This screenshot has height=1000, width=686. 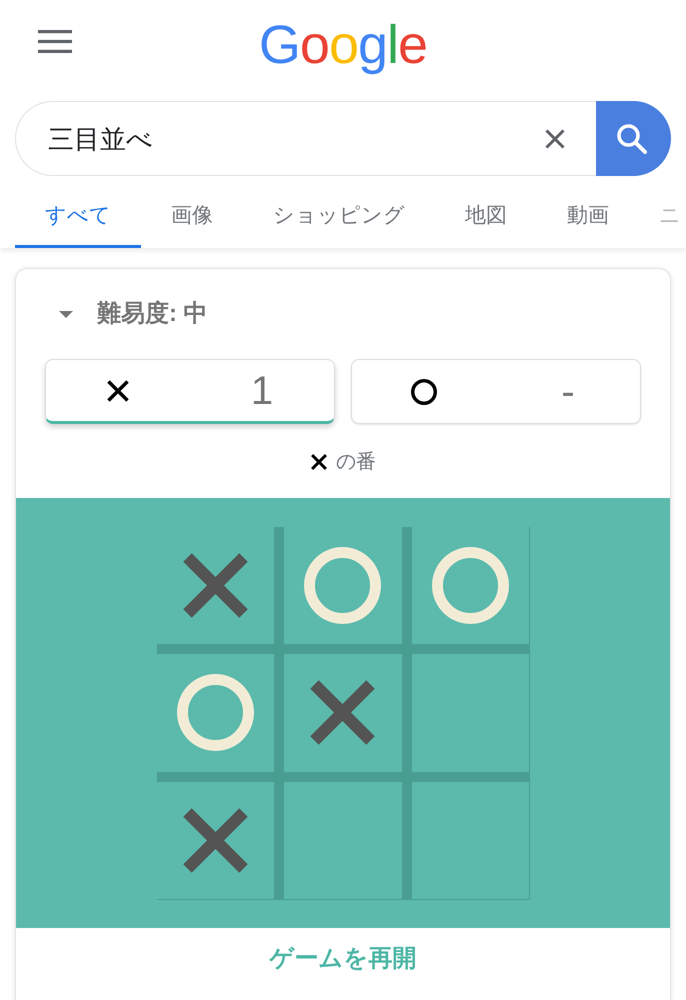 I want to click on difficulty-dropdown: 難易度: 中, so click(x=133, y=314).